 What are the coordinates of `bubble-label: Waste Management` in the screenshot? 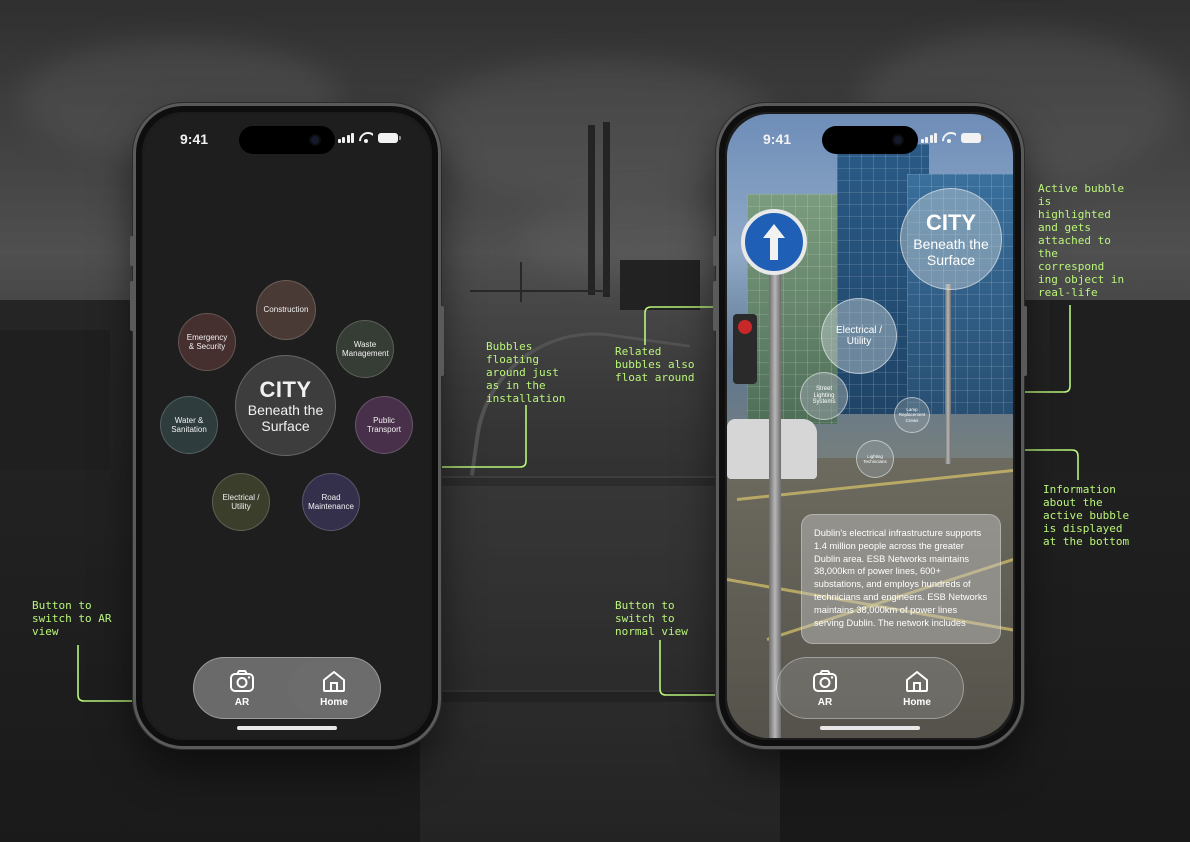 It's located at (365, 348).